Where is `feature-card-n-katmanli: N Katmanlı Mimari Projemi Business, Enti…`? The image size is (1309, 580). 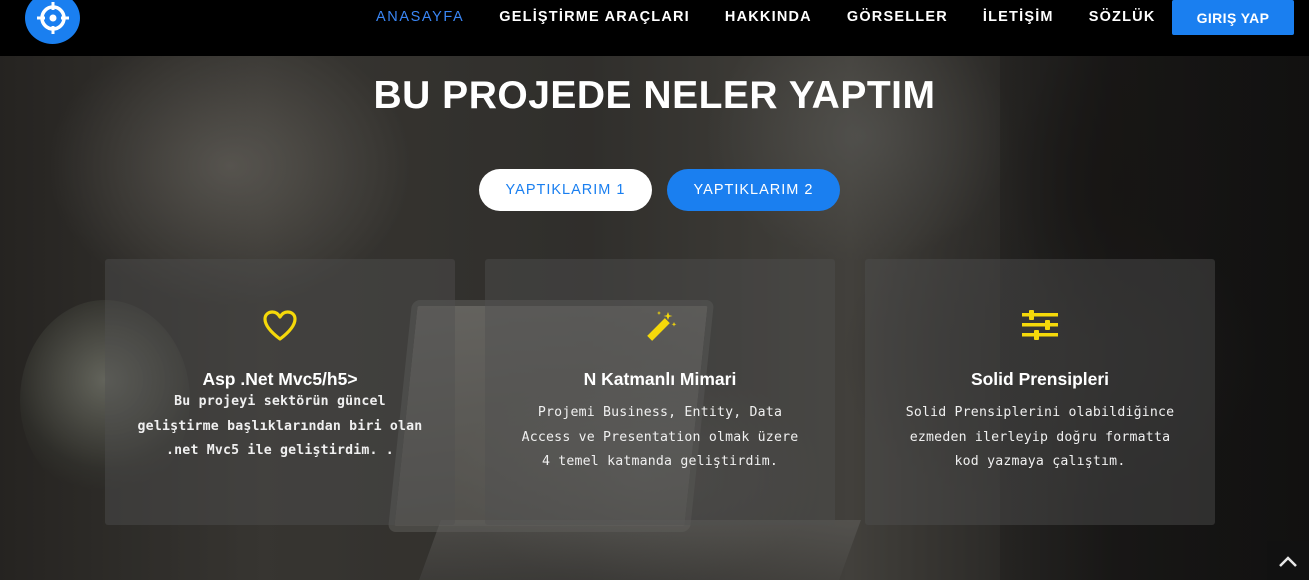 feature-card-n-katmanli: N Katmanlı Mimari Projemi Business, Enti… is located at coordinates (660, 392).